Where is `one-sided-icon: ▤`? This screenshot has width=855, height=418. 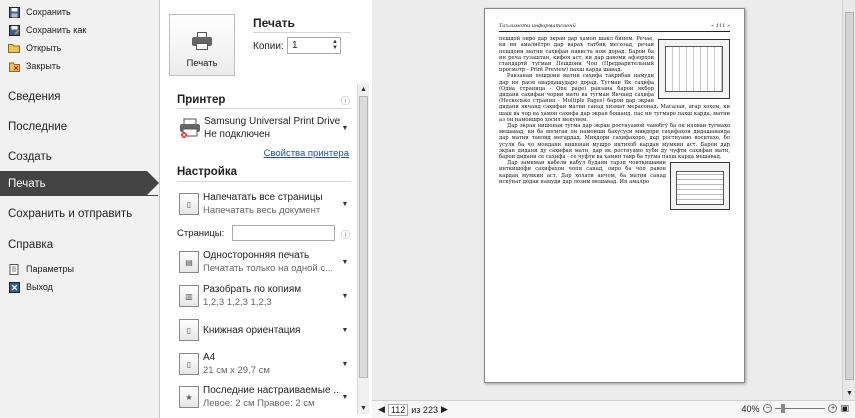 one-sided-icon: ▤ is located at coordinates (189, 262).